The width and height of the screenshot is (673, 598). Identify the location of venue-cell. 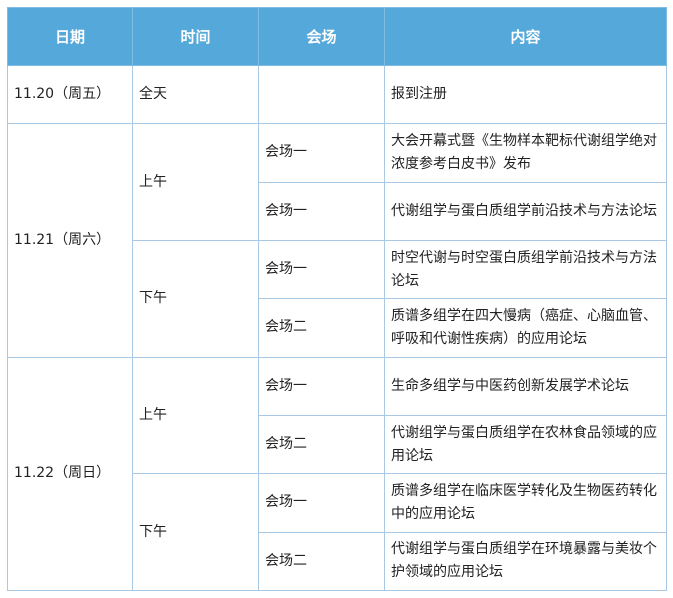
(321, 94).